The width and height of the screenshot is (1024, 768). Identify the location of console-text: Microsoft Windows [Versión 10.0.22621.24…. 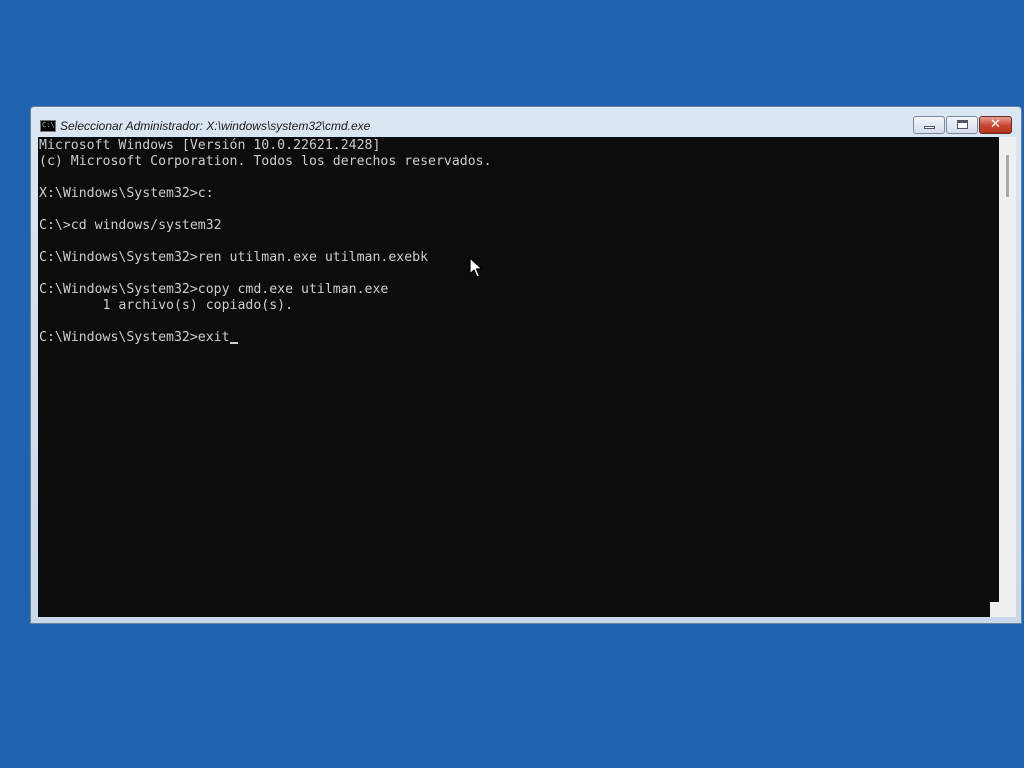
(265, 242).